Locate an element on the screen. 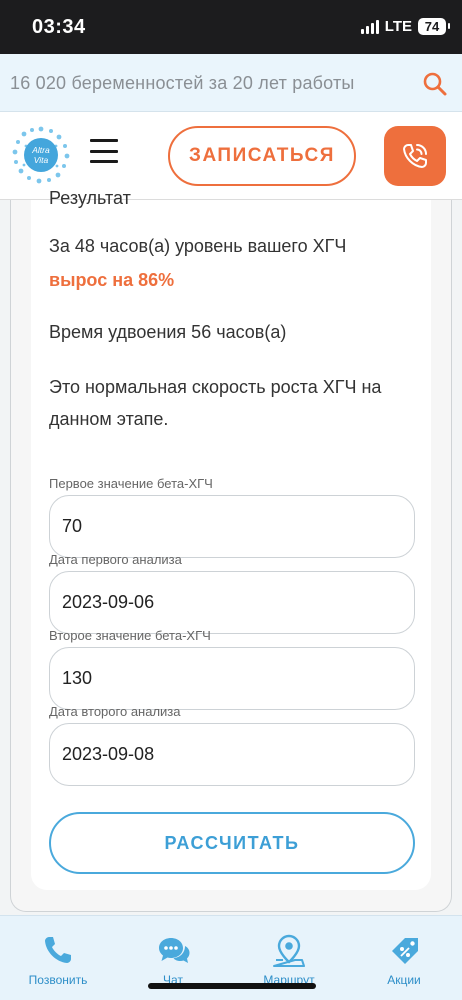 The height and width of the screenshot is (1000, 462). logo-text-bottom: Vita is located at coordinates (41, 160).